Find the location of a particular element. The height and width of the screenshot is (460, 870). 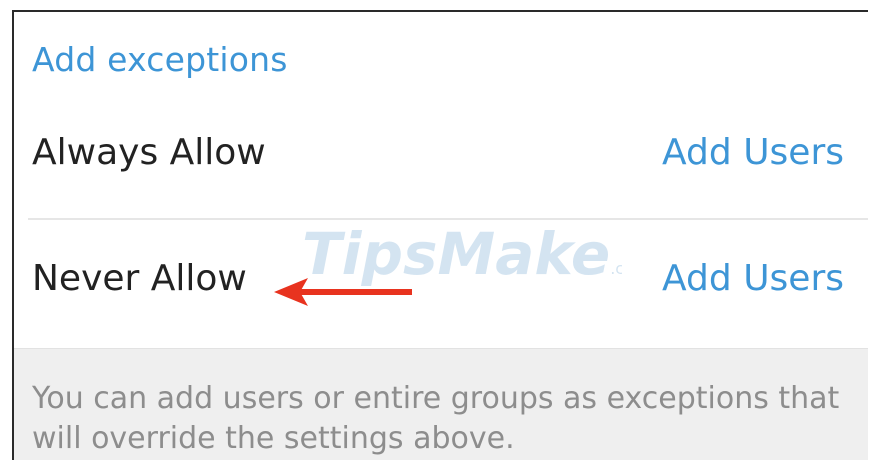

never-allow-label: Never Allow is located at coordinates (139, 278).